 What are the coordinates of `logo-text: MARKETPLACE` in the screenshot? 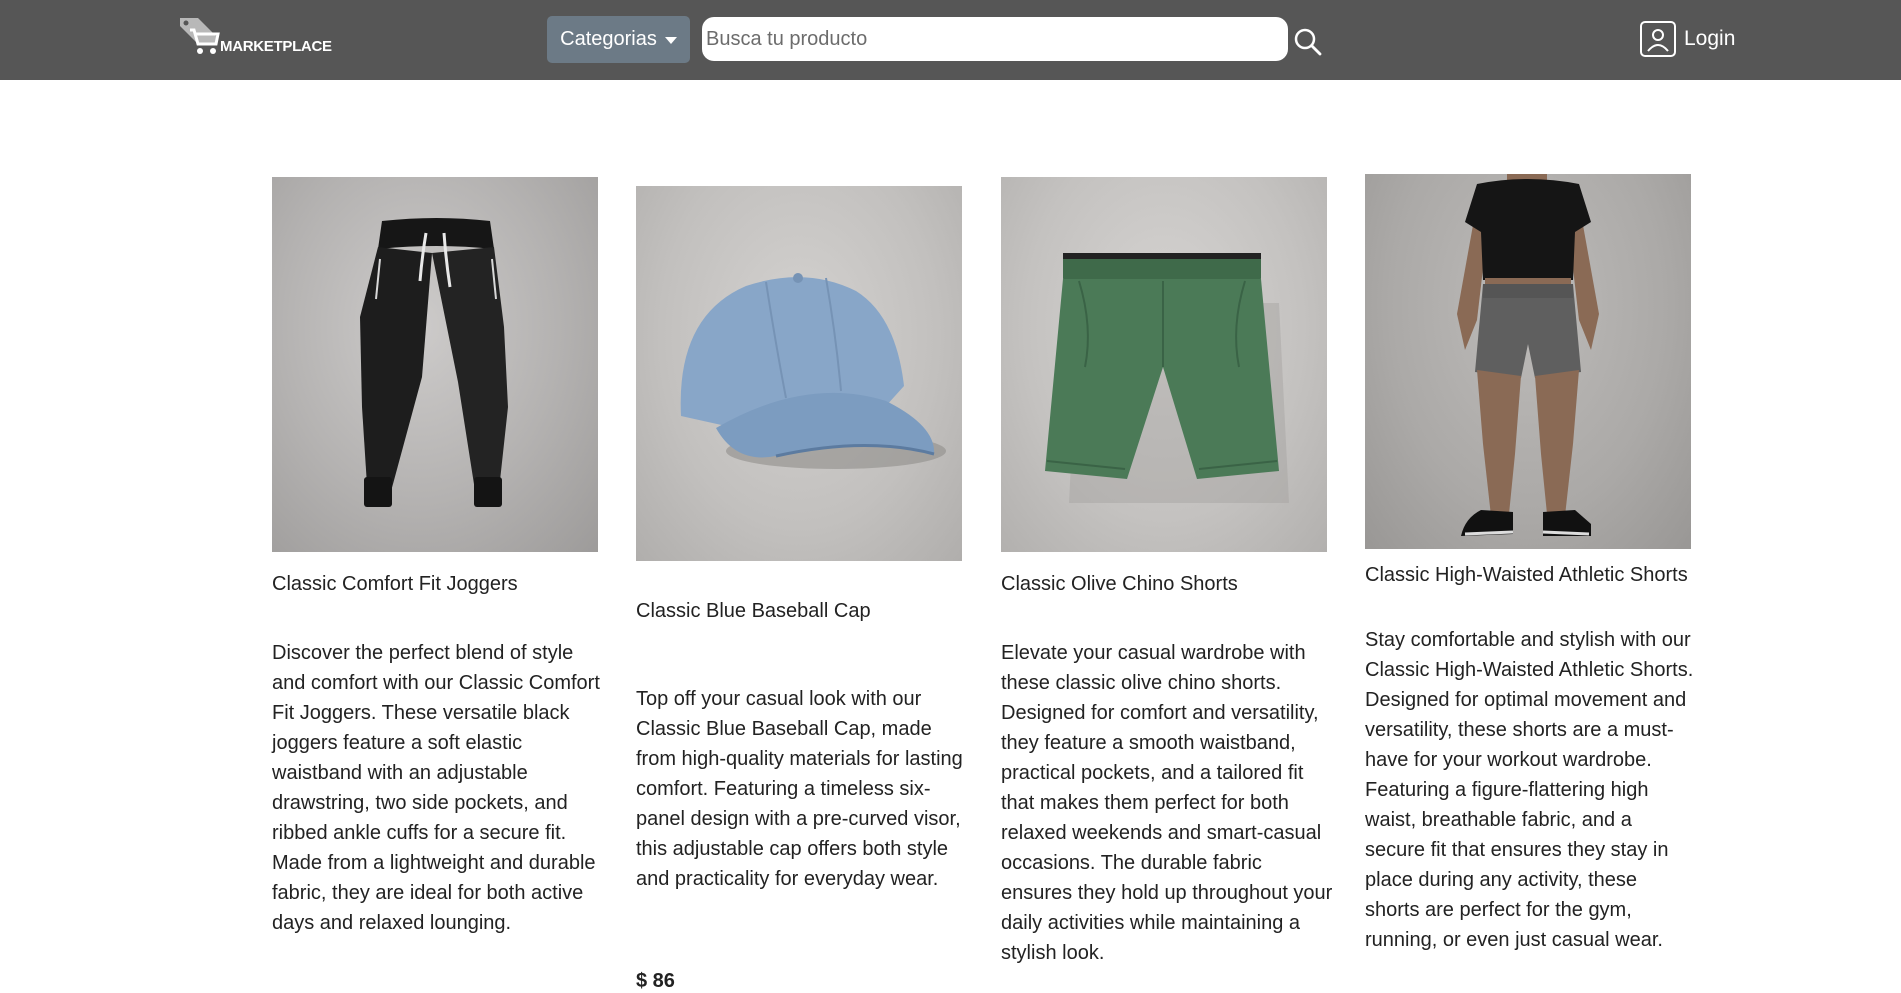 It's located at (276, 46).